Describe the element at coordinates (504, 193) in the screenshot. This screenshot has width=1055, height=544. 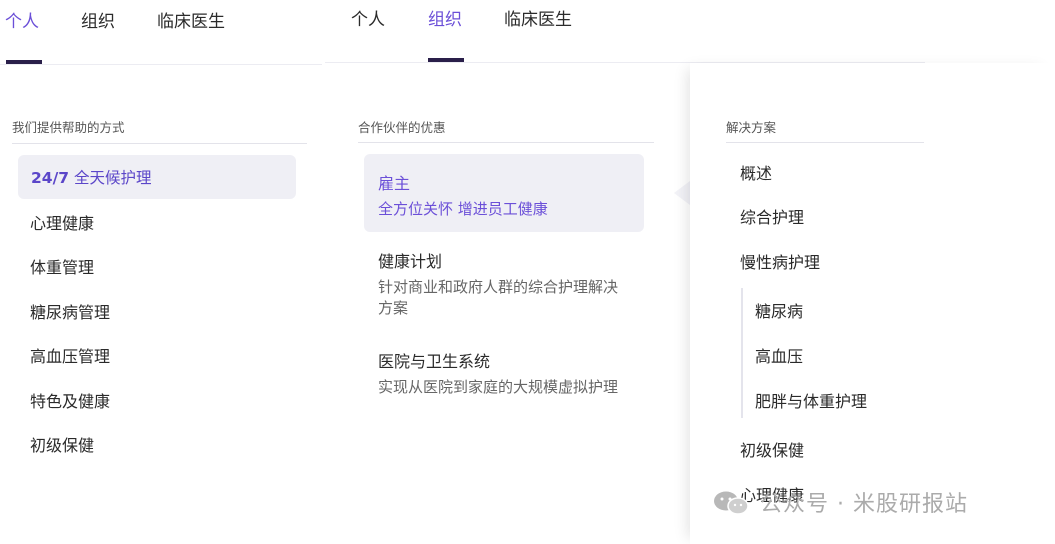
I see `card-employers: 雇主 全方位关怀 增进员工健康` at that location.